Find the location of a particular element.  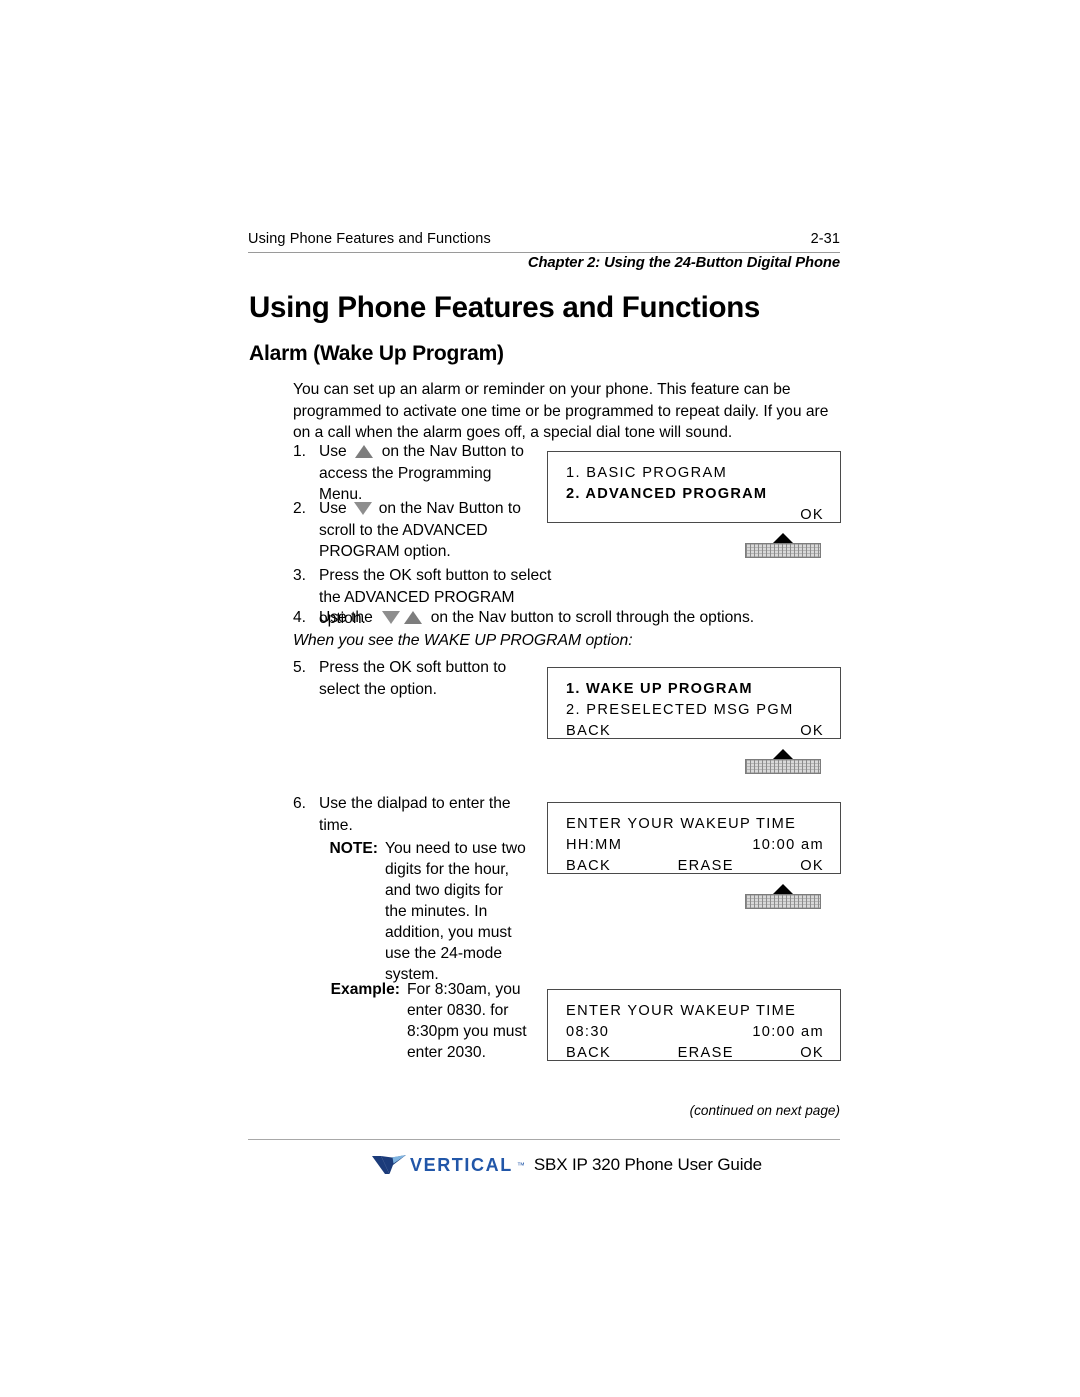

lcd4-line-3: BACK ERASE OK is located at coordinates (695, 1053).